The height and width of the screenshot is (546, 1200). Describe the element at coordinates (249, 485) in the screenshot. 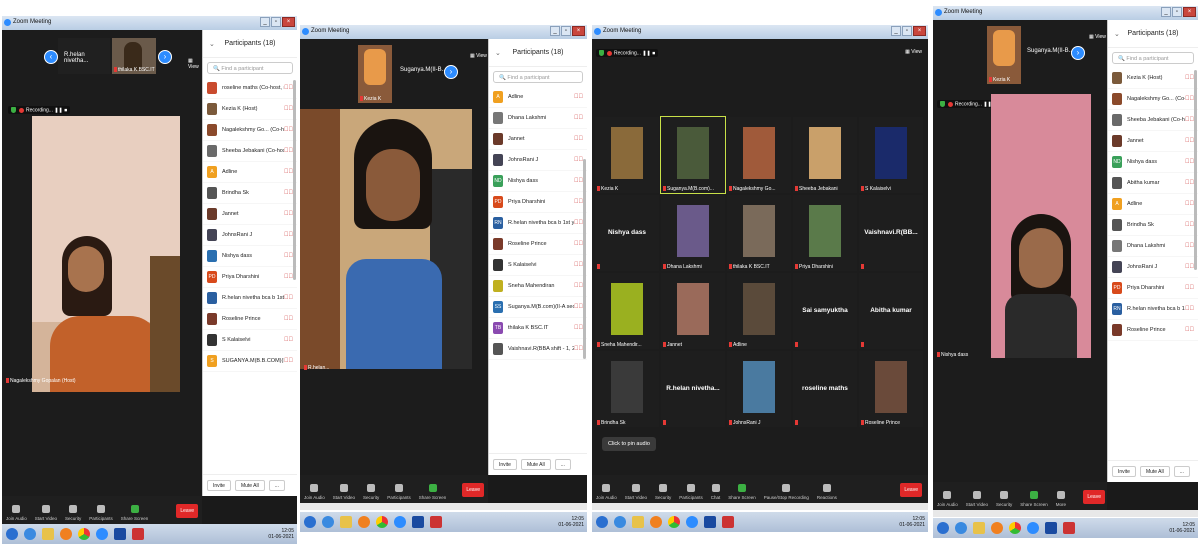

I see `mute-all-button: Mute All` at that location.